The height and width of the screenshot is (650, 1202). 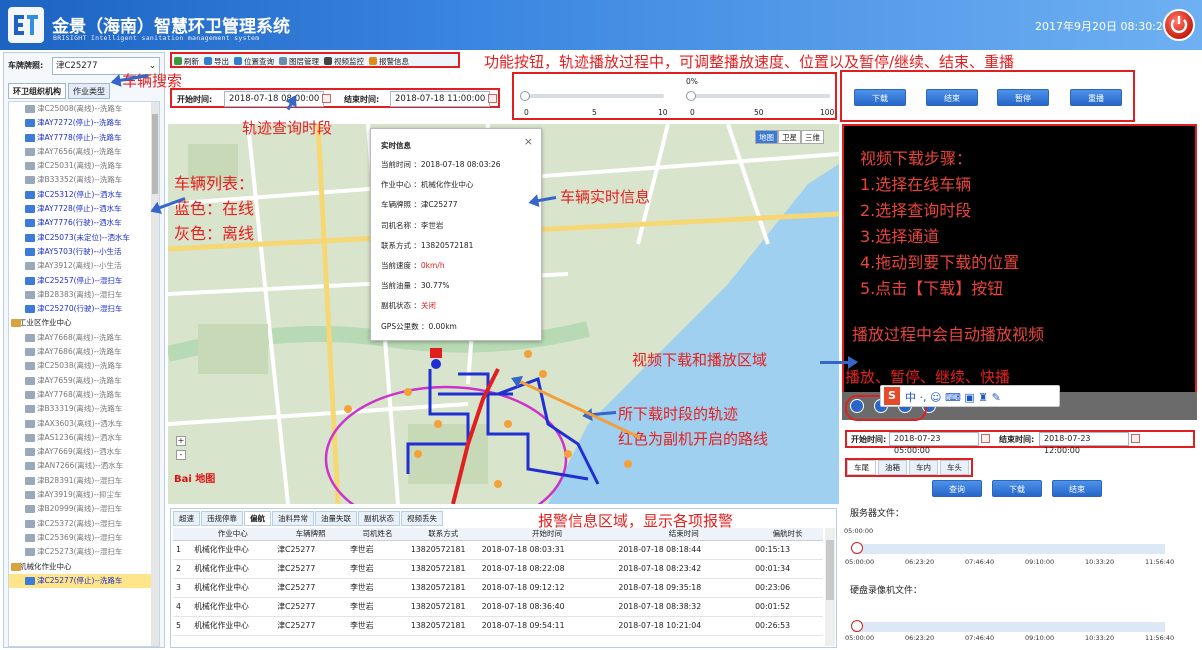 What do you see at coordinates (84, 238) in the screenshot?
I see `vehicle-item: 津C25073(未定位)--洒水车` at bounding box center [84, 238].